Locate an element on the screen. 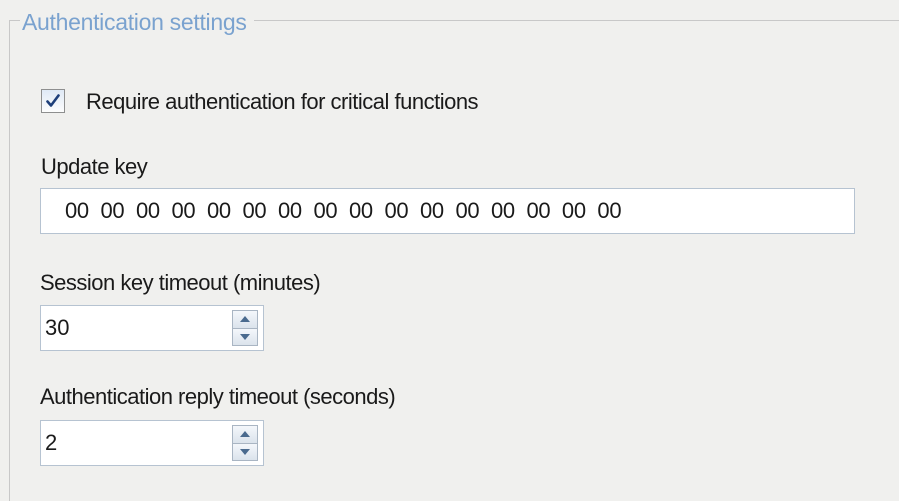  session-timeout-down-button is located at coordinates (245, 337).